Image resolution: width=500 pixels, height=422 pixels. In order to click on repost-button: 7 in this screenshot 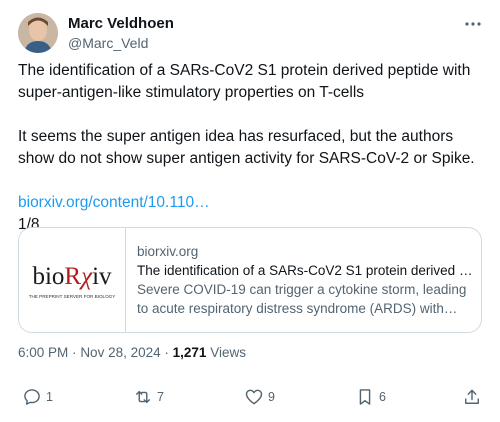, I will do `click(148, 397)`.